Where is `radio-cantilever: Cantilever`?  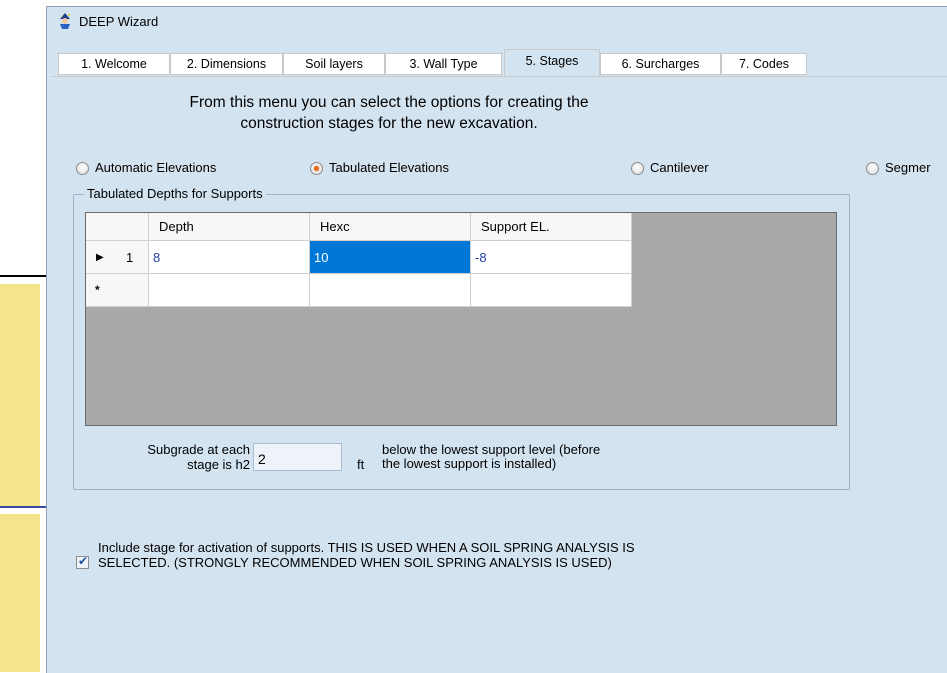 radio-cantilever: Cantilever is located at coordinates (670, 168).